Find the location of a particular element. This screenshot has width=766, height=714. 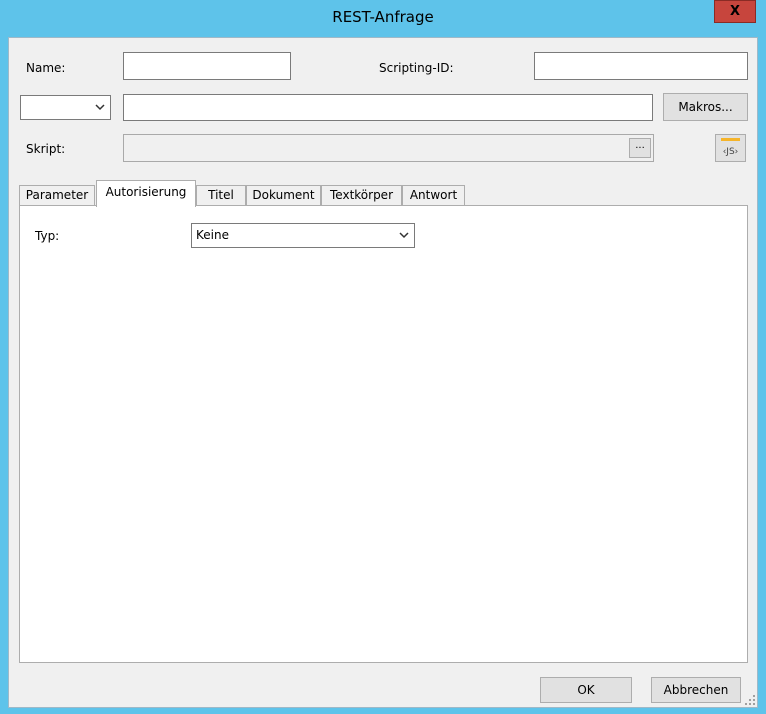

js-script-button: ‹JS› is located at coordinates (730, 148).